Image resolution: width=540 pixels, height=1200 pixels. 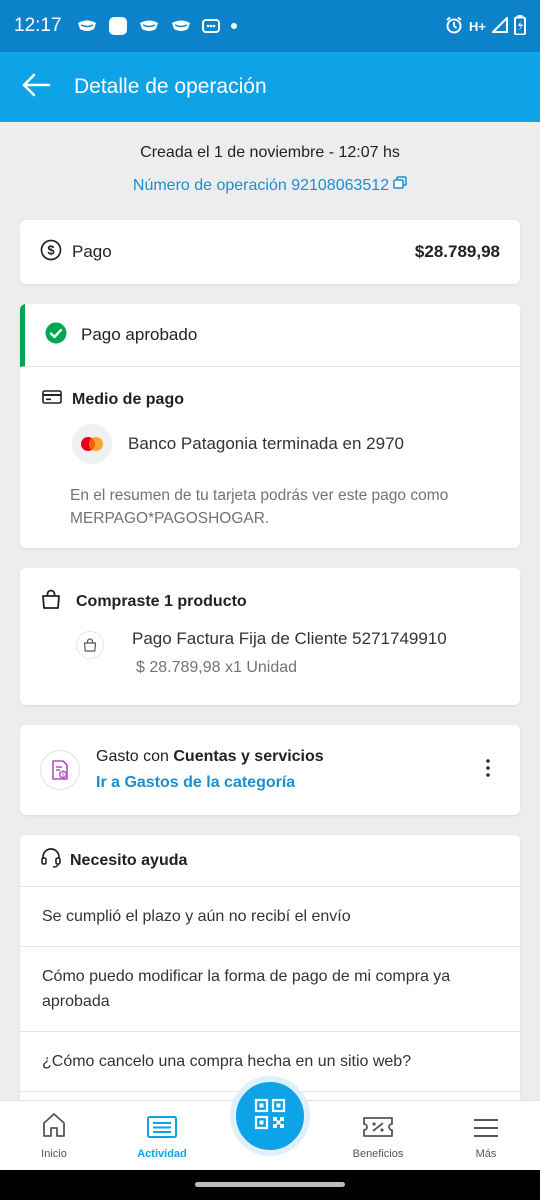 I want to click on shopping-bag-icon, so click(x=51, y=601).